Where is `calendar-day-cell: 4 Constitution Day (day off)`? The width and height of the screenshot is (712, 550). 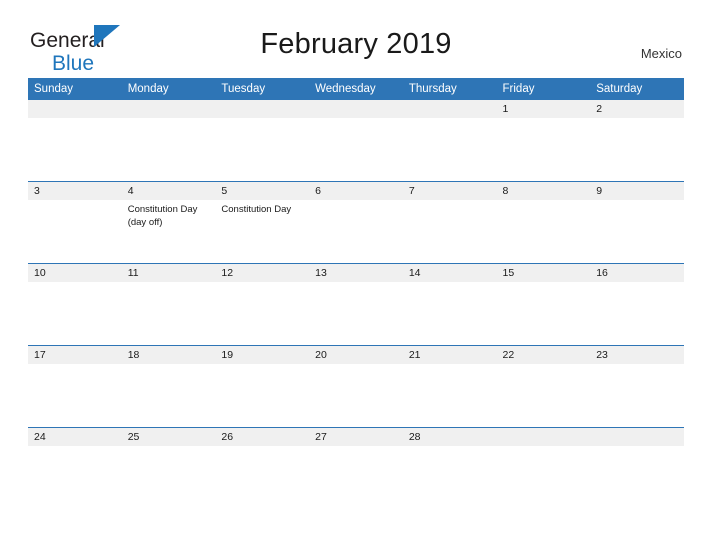
calendar-day-cell: 4 Constitution Day (day off) is located at coordinates (168, 222).